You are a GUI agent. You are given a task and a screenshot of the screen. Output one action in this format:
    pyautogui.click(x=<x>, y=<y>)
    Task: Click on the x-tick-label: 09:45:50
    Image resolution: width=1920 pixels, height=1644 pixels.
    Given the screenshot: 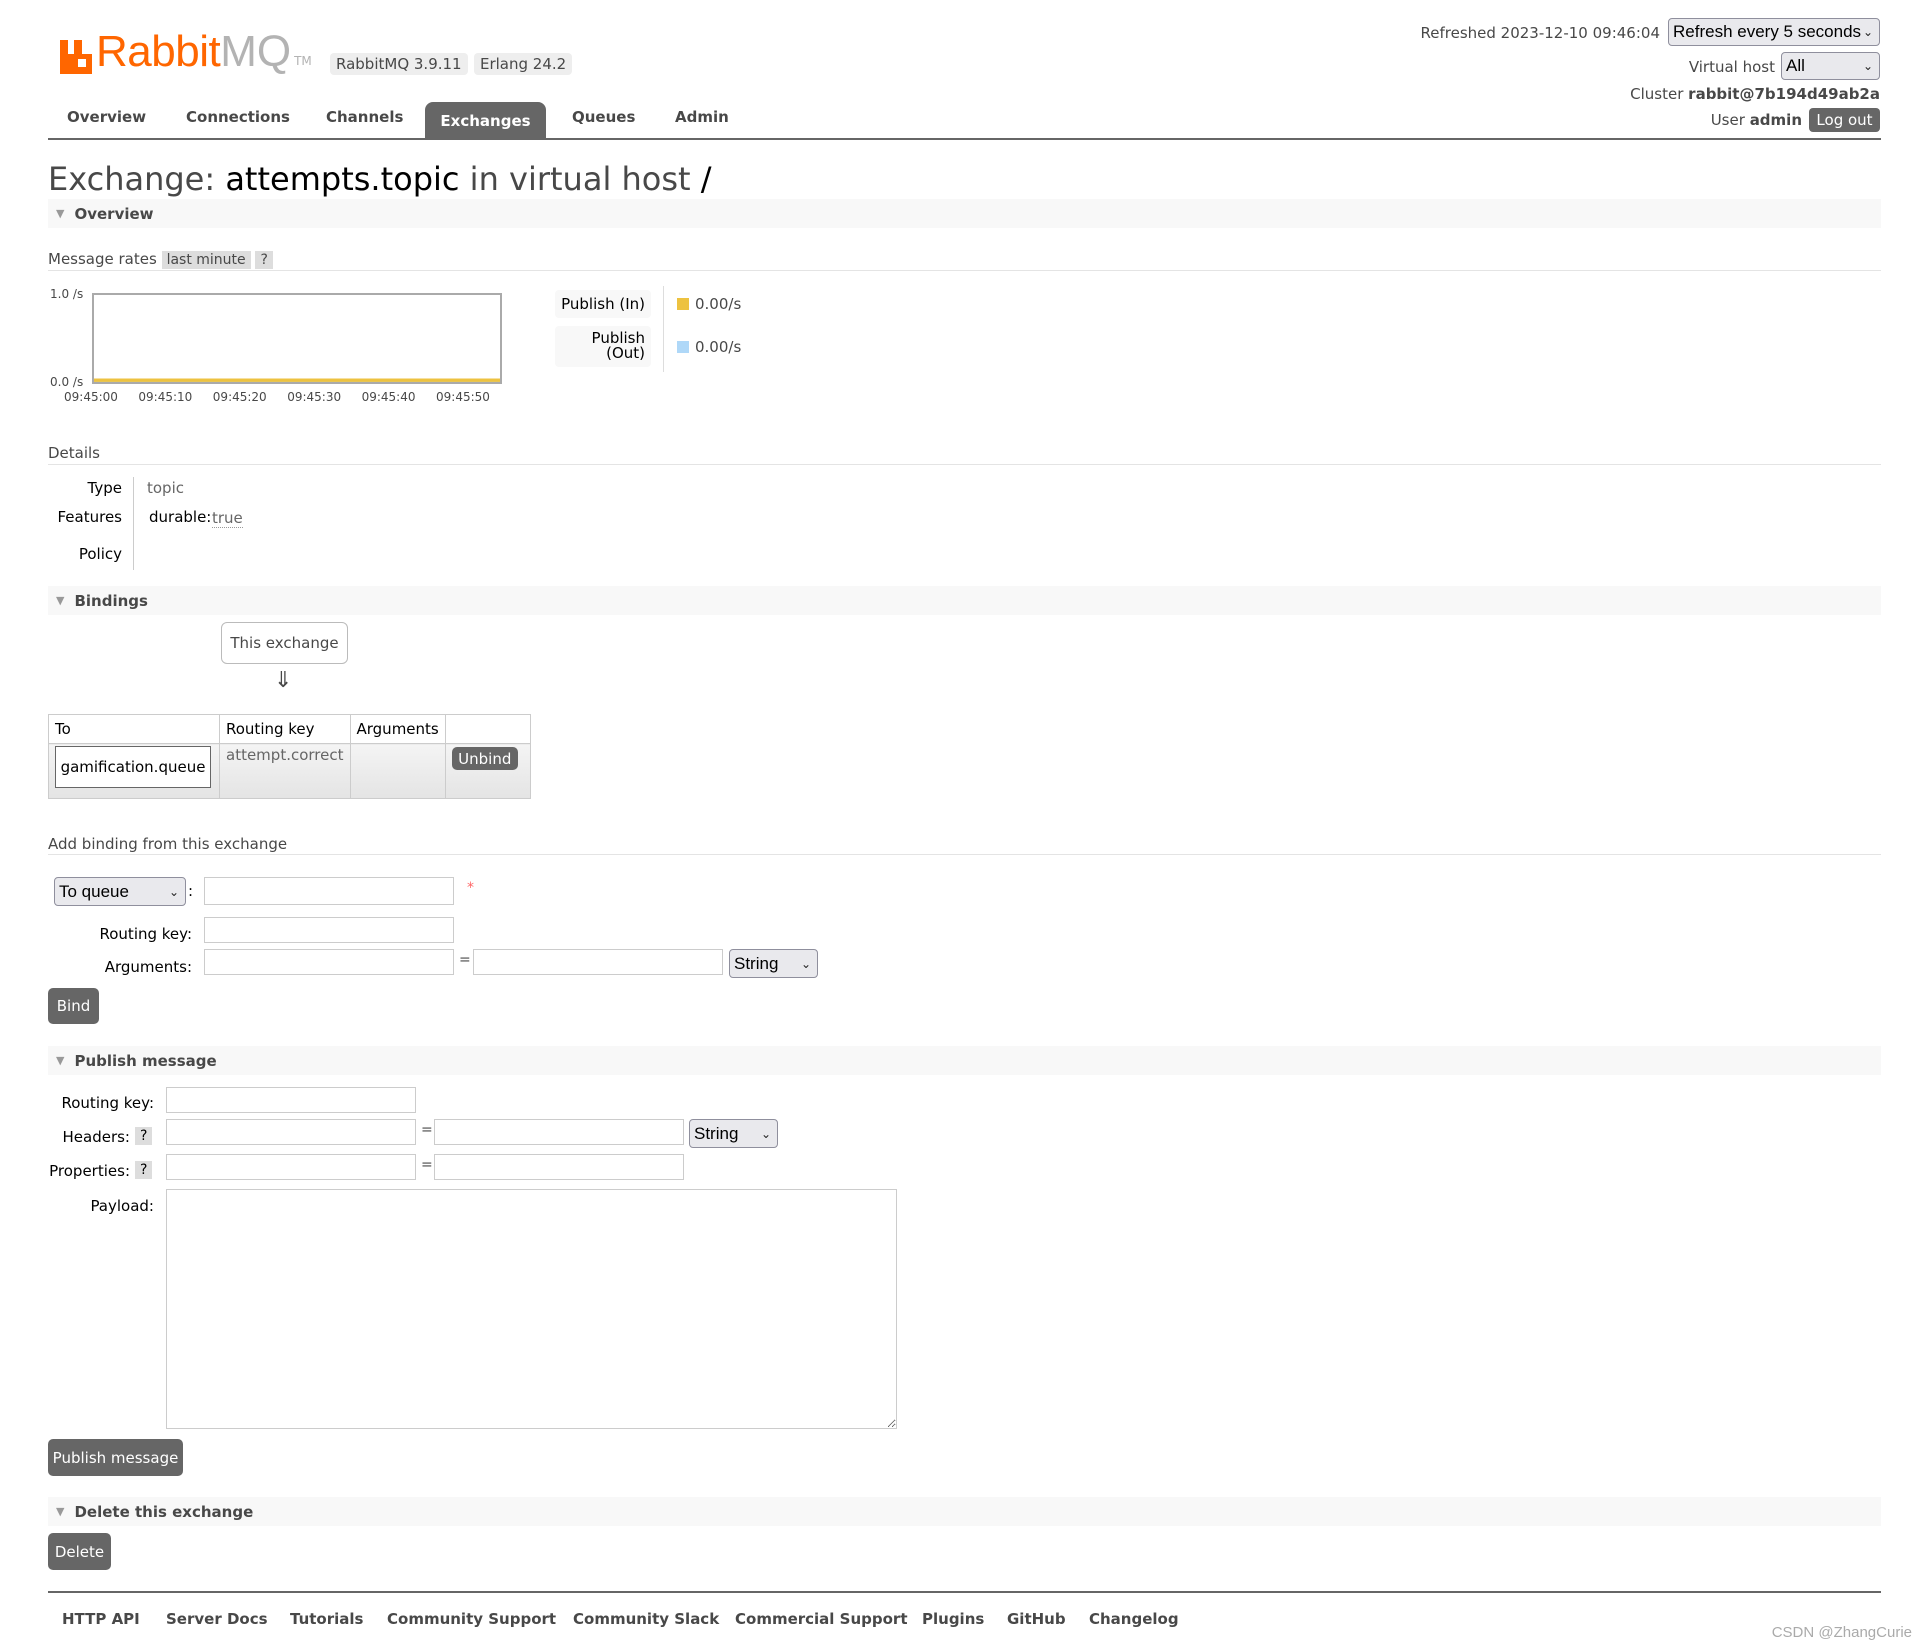 What is the action you would take?
    pyautogui.click(x=463, y=397)
    